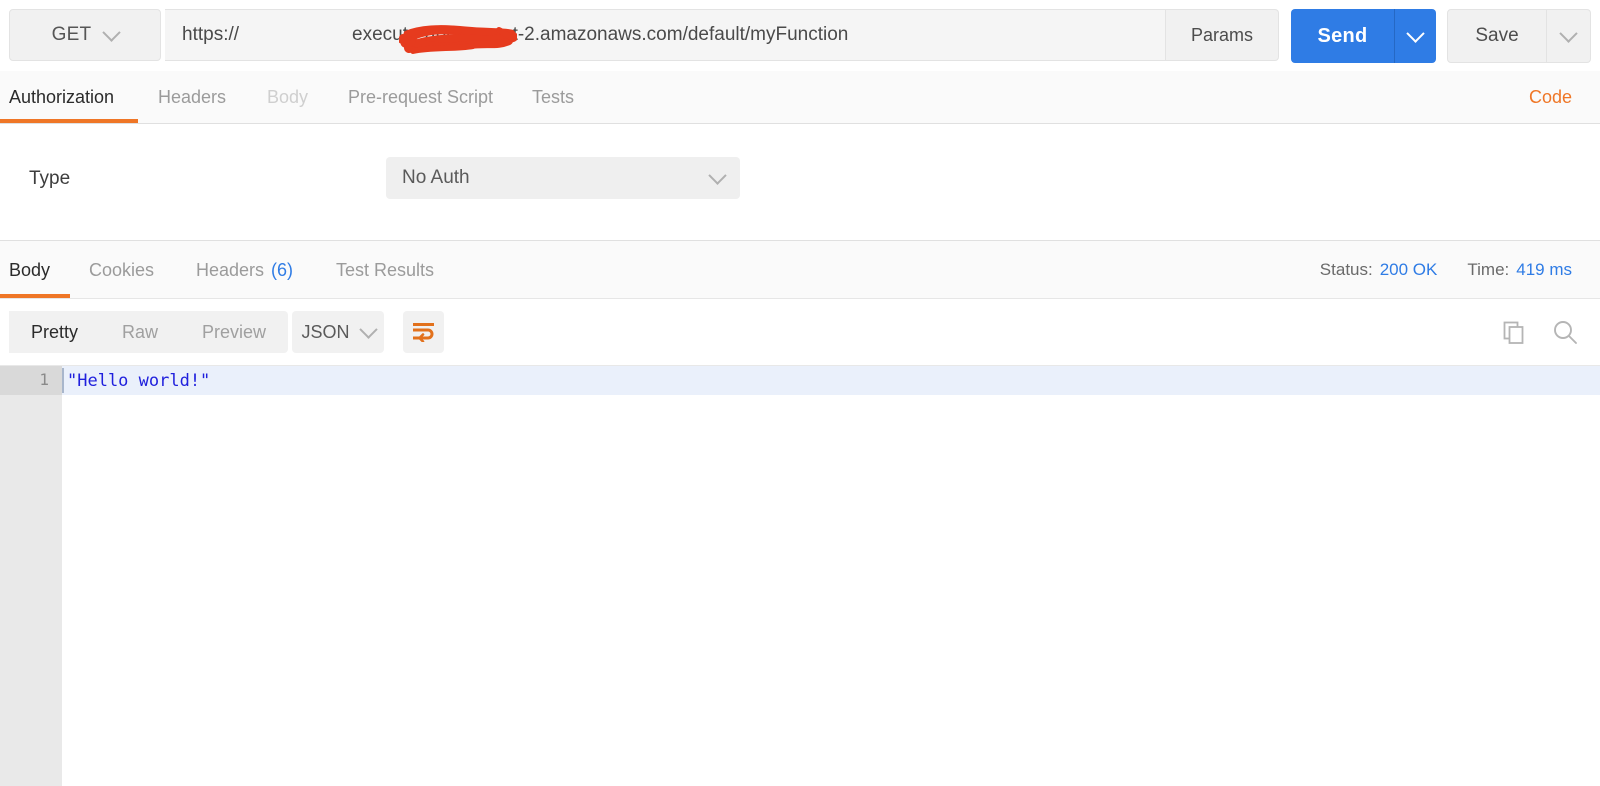  I want to click on response-body-text: "Hello world!", so click(139, 380).